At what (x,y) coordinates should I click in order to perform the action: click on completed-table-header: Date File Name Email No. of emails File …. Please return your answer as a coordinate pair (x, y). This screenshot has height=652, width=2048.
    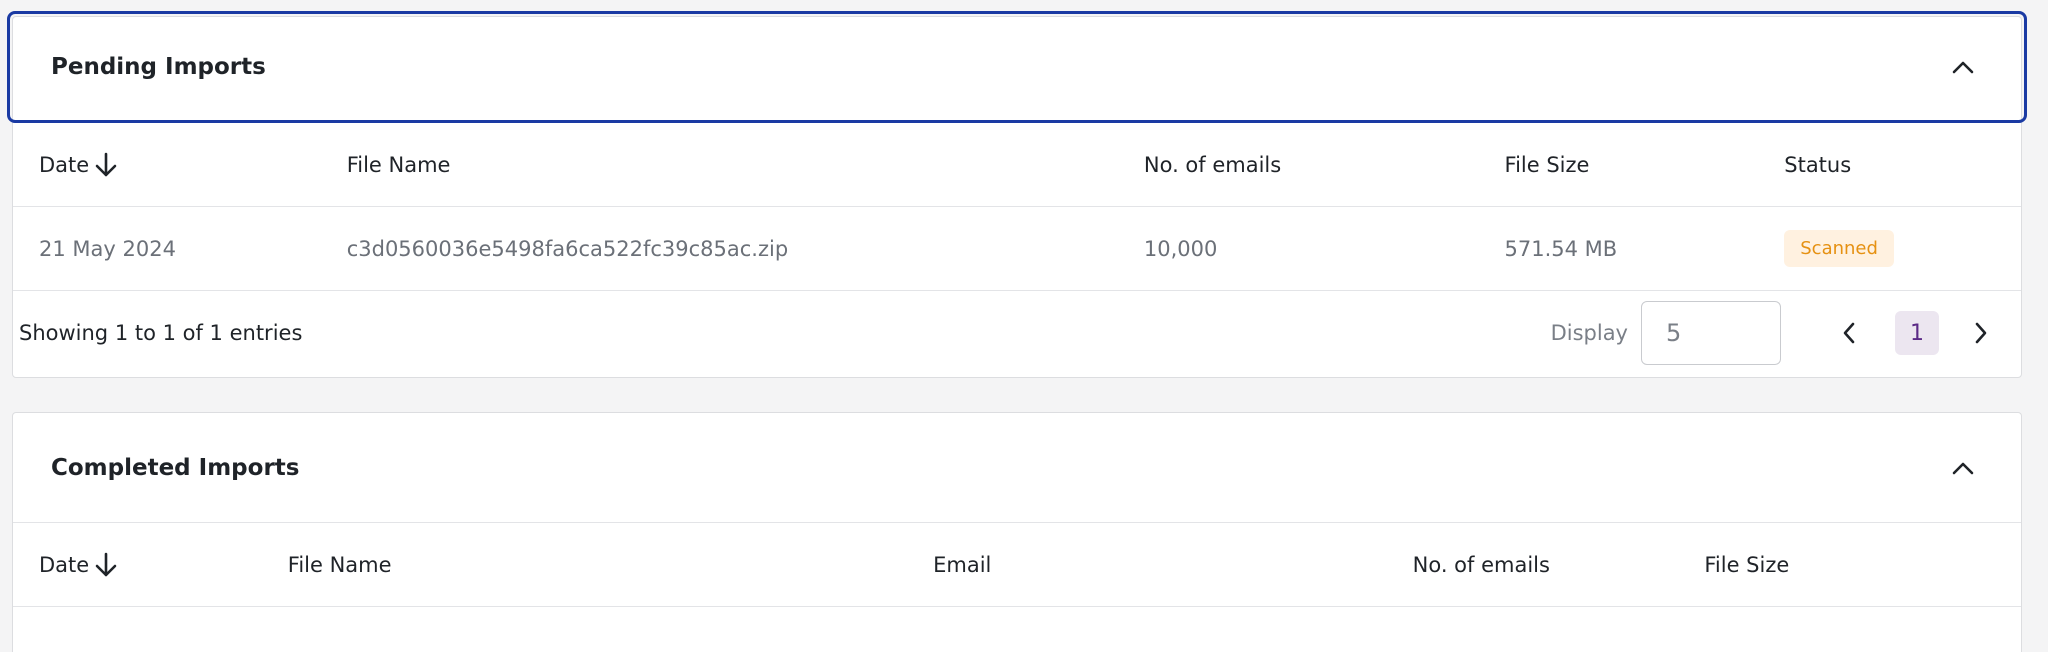
    Looking at the image, I should click on (1017, 565).